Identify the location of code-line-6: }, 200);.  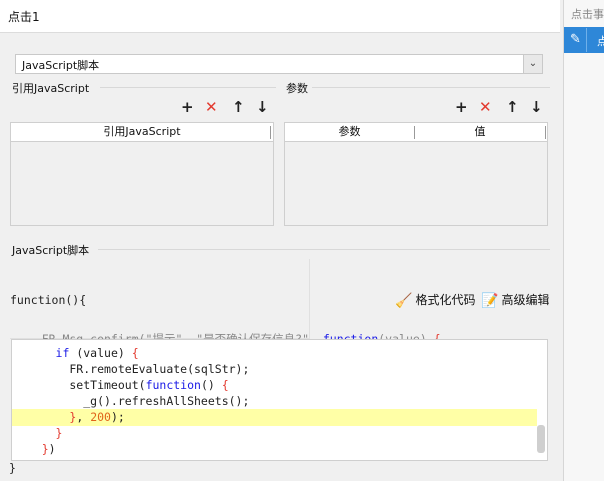
(97, 417).